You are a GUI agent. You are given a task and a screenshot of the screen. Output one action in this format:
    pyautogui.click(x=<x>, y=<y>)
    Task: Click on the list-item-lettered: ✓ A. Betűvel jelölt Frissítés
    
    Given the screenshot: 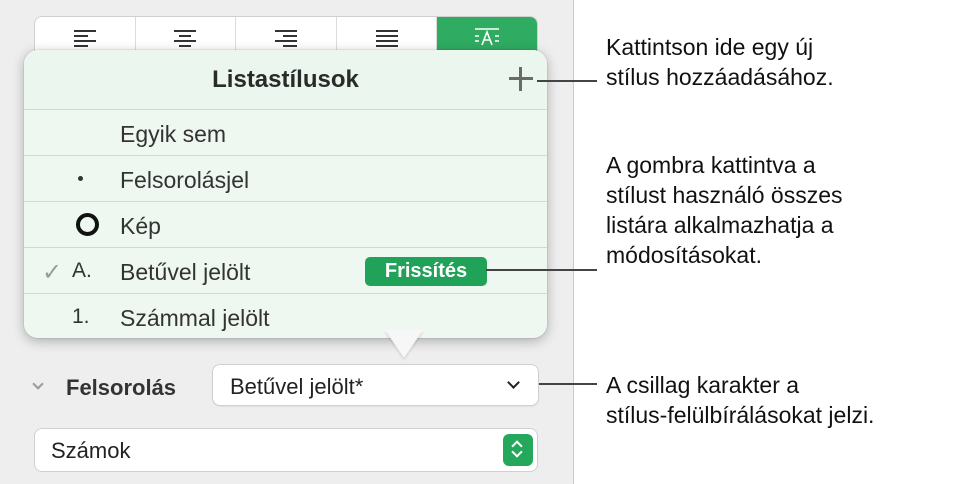 What is the action you would take?
    pyautogui.click(x=285, y=271)
    